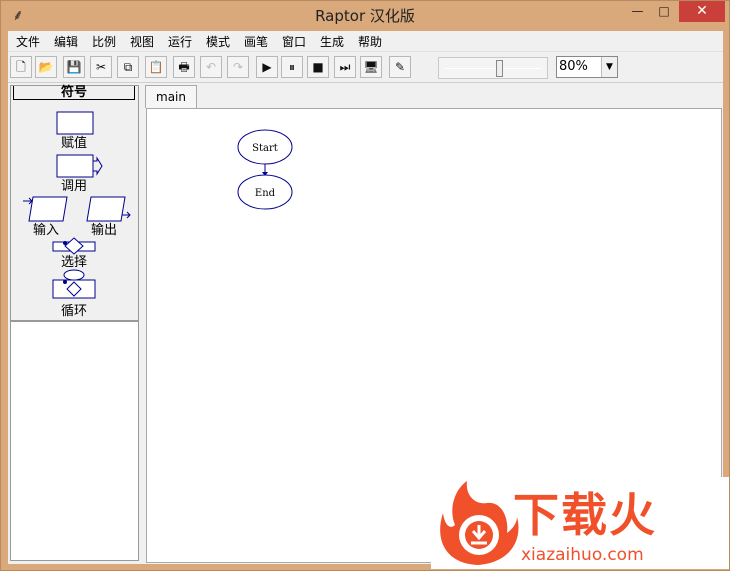  I want to click on menu-scale: 比例, so click(104, 41).